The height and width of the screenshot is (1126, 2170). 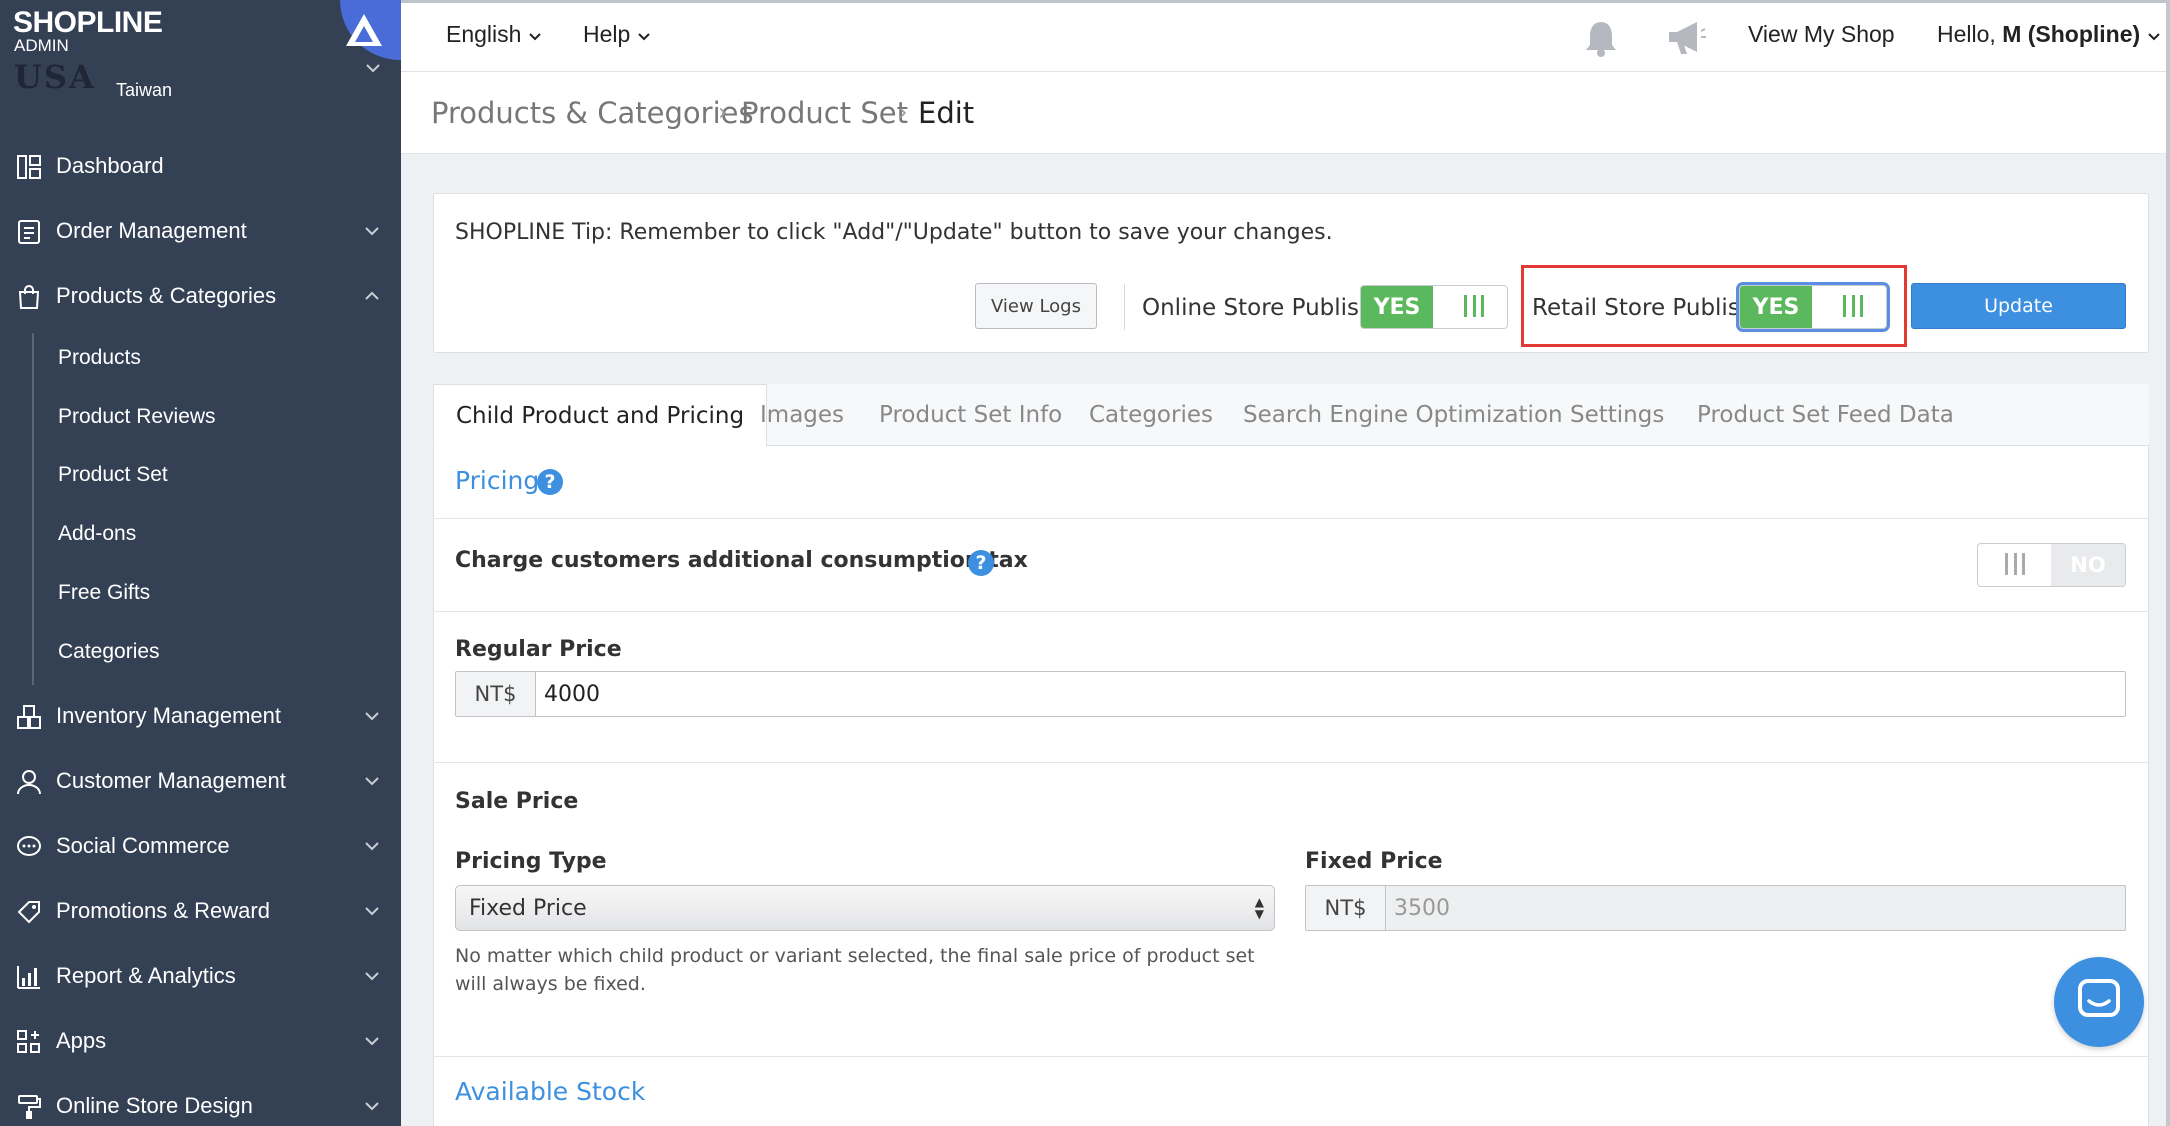 I want to click on sidebar-item-order-management: Order Management, so click(x=200, y=231).